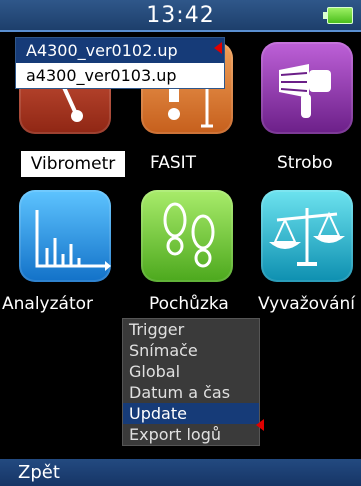 The height and width of the screenshot is (486, 361). Describe the element at coordinates (305, 163) in the screenshot. I see `app-label-strobo: Strobo` at that location.